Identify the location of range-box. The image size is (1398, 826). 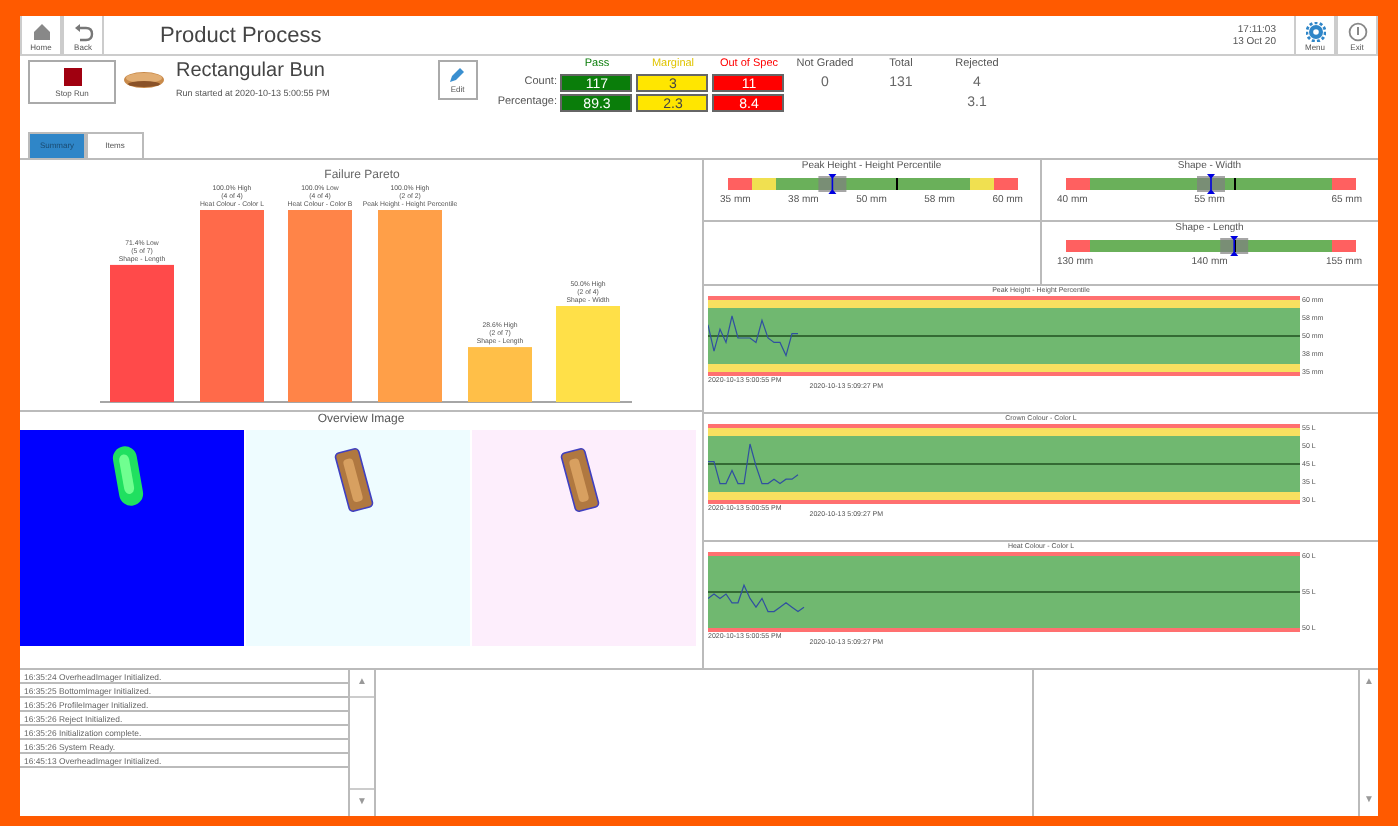
(832, 184).